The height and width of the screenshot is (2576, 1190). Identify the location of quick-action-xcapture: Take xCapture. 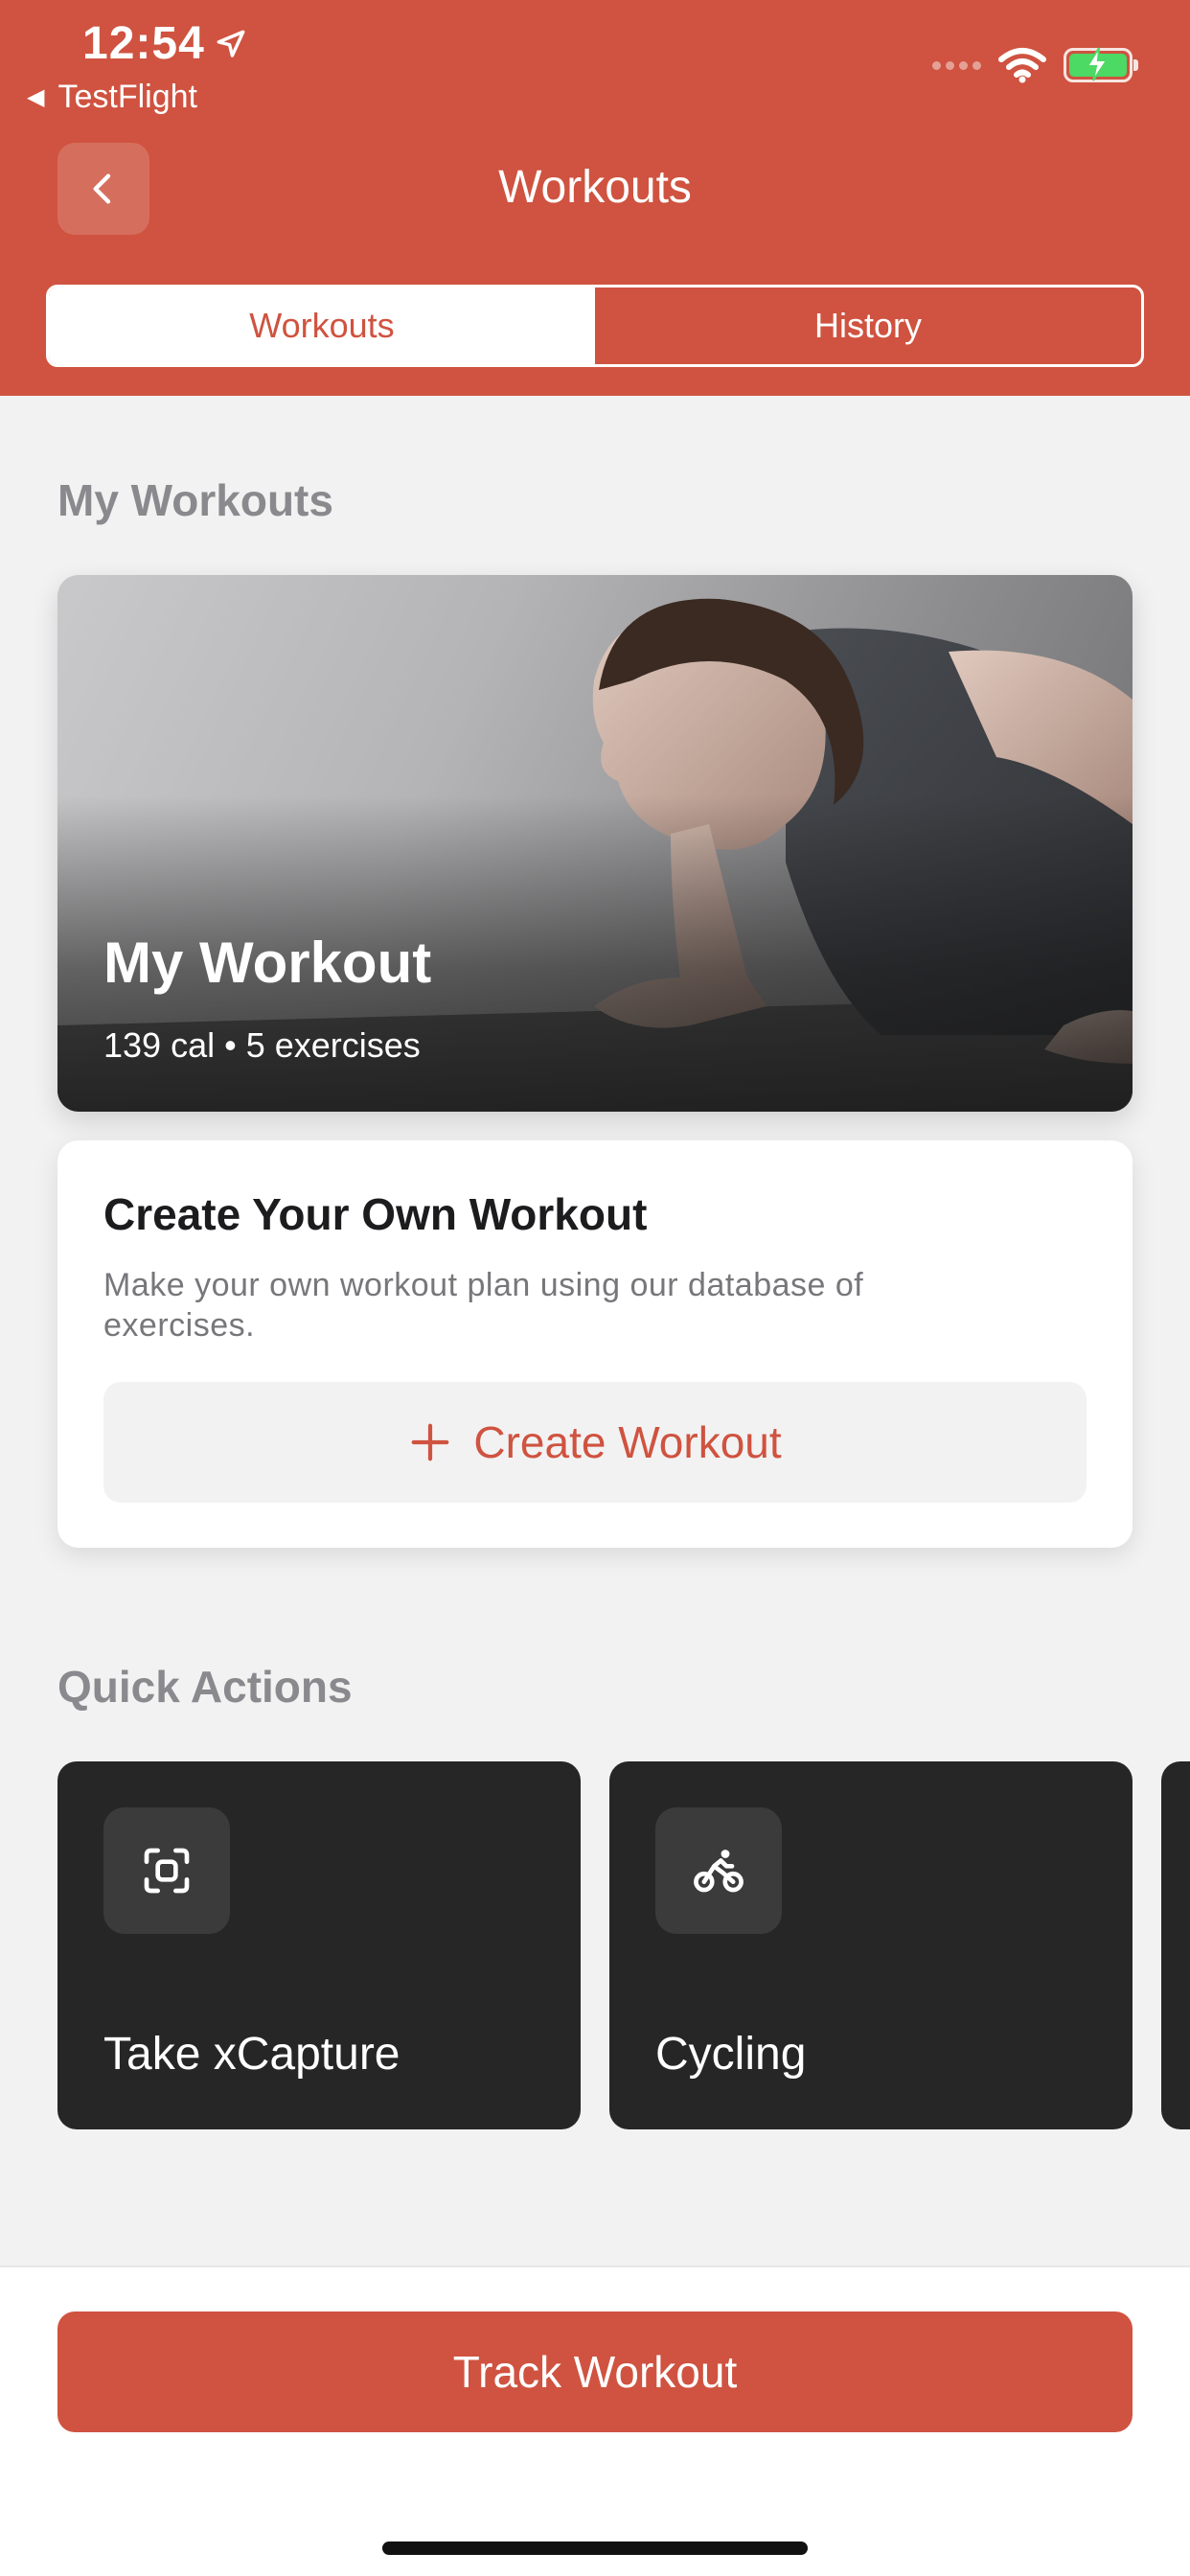
(319, 1945).